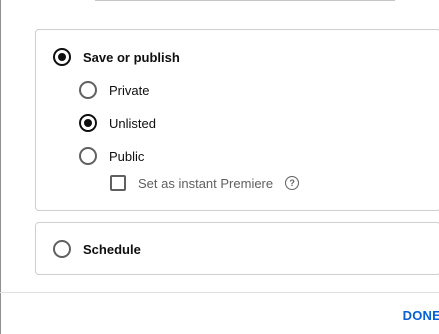 This screenshot has height=334, width=439. I want to click on top-divider, so click(245, 0).